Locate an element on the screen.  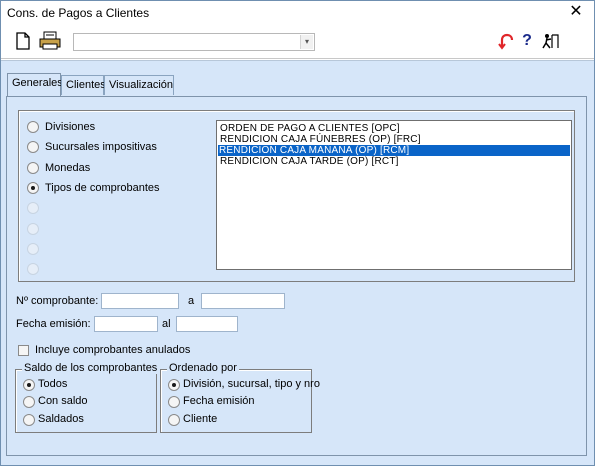
new-document-button is located at coordinates (23, 41).